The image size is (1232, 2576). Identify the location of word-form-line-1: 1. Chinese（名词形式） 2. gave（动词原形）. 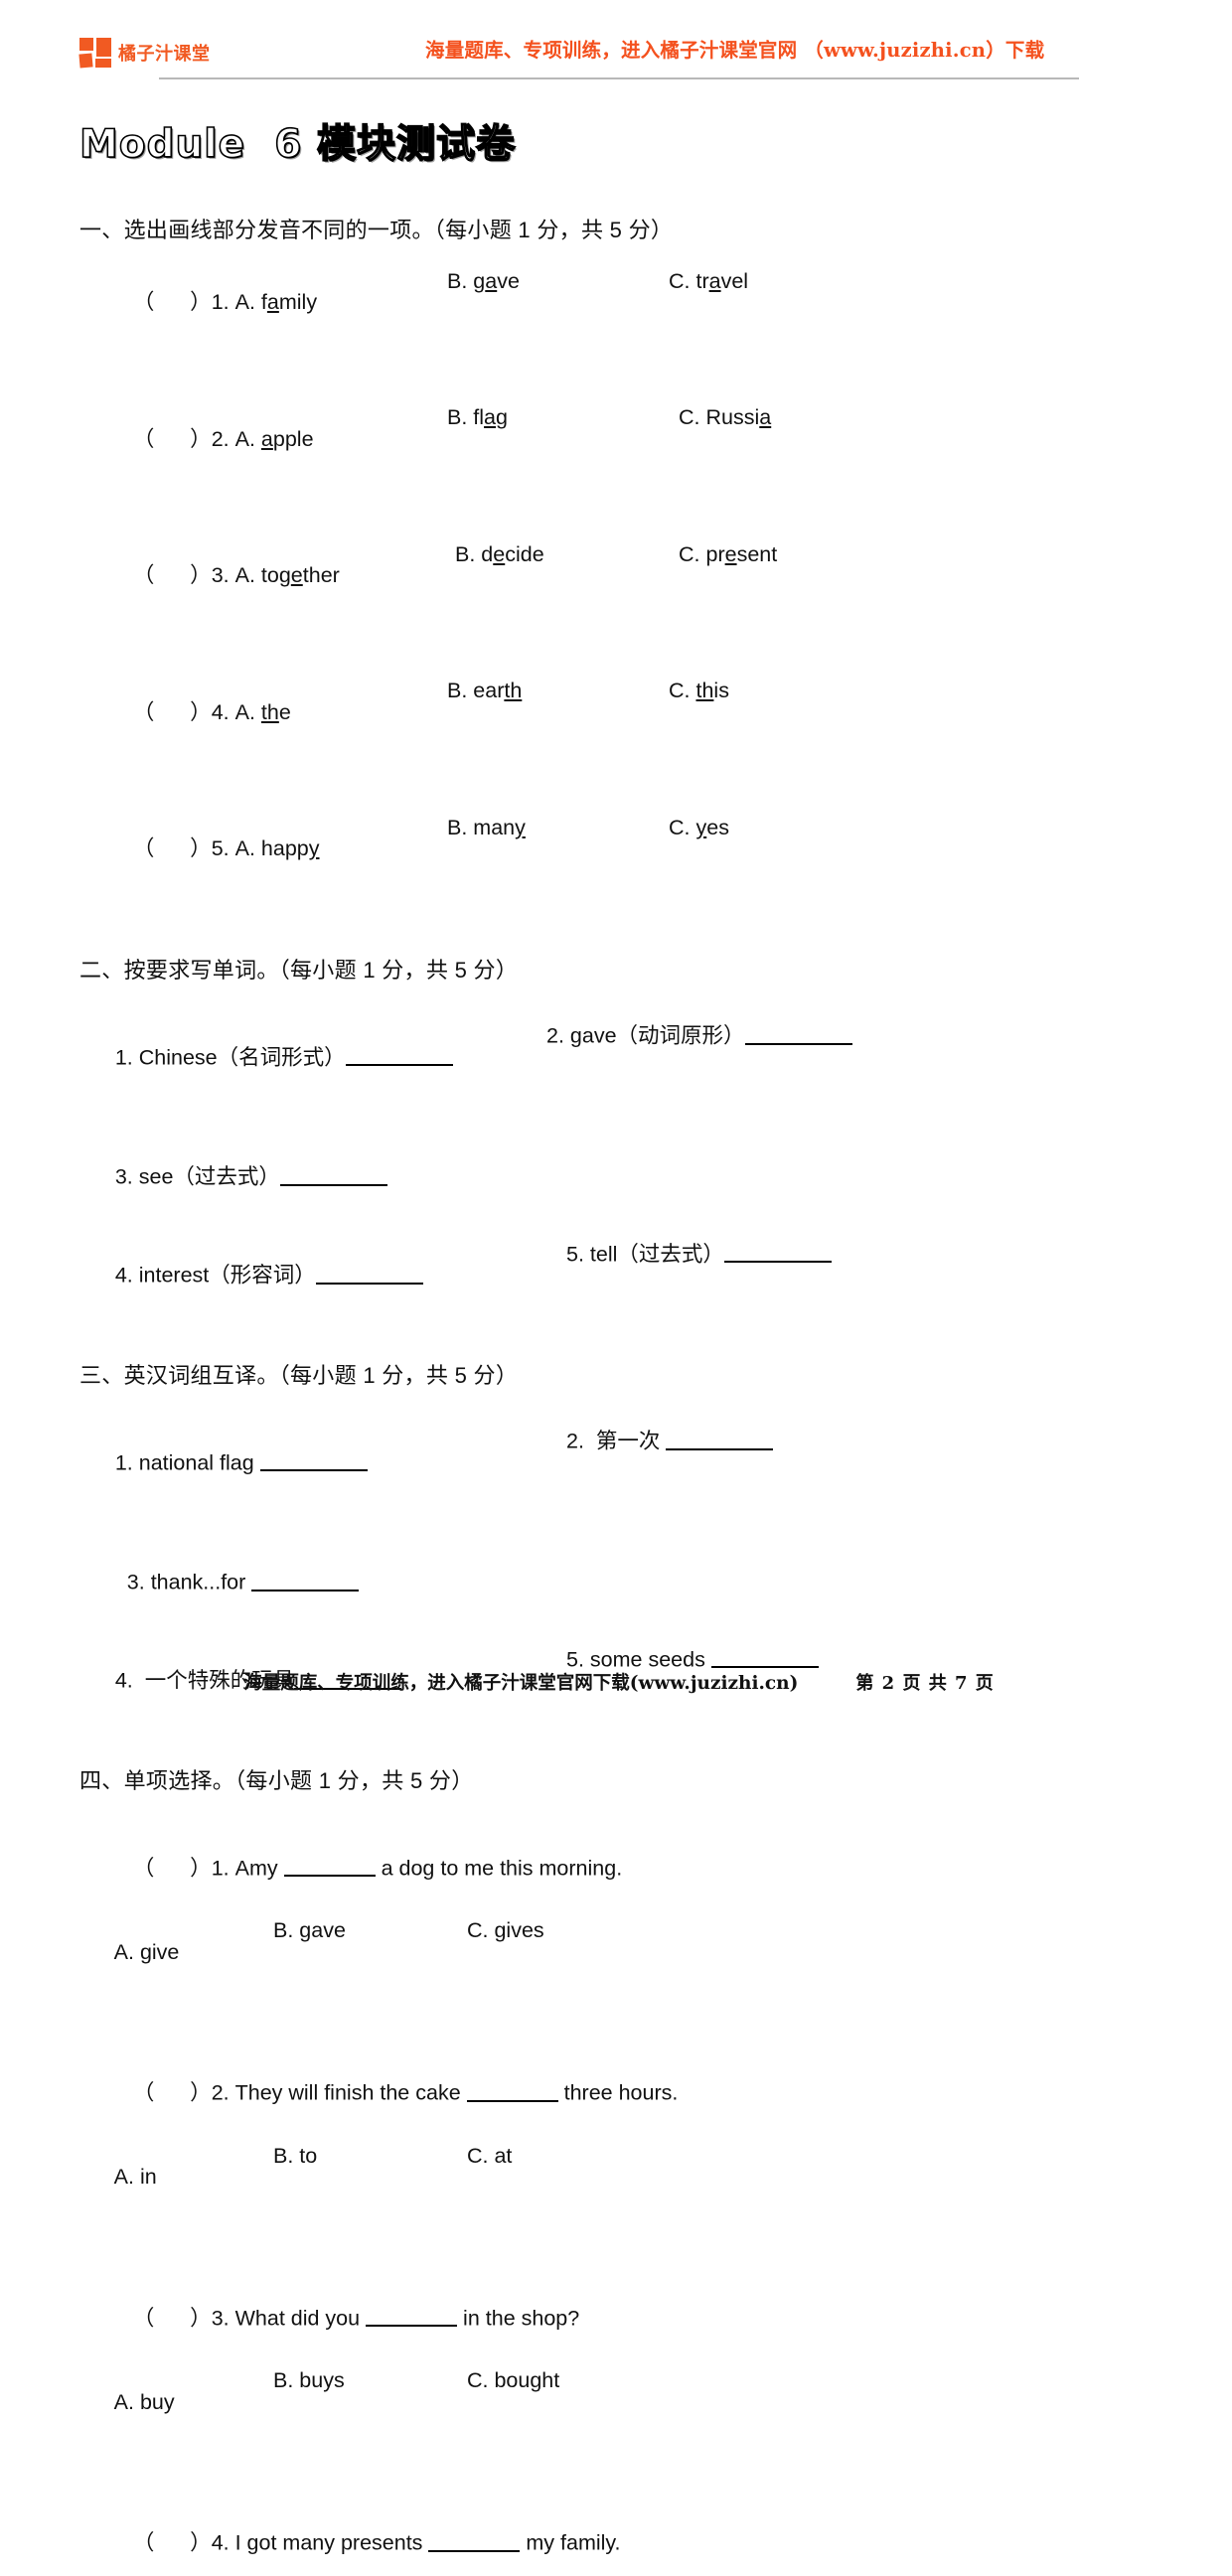
(616, 1067).